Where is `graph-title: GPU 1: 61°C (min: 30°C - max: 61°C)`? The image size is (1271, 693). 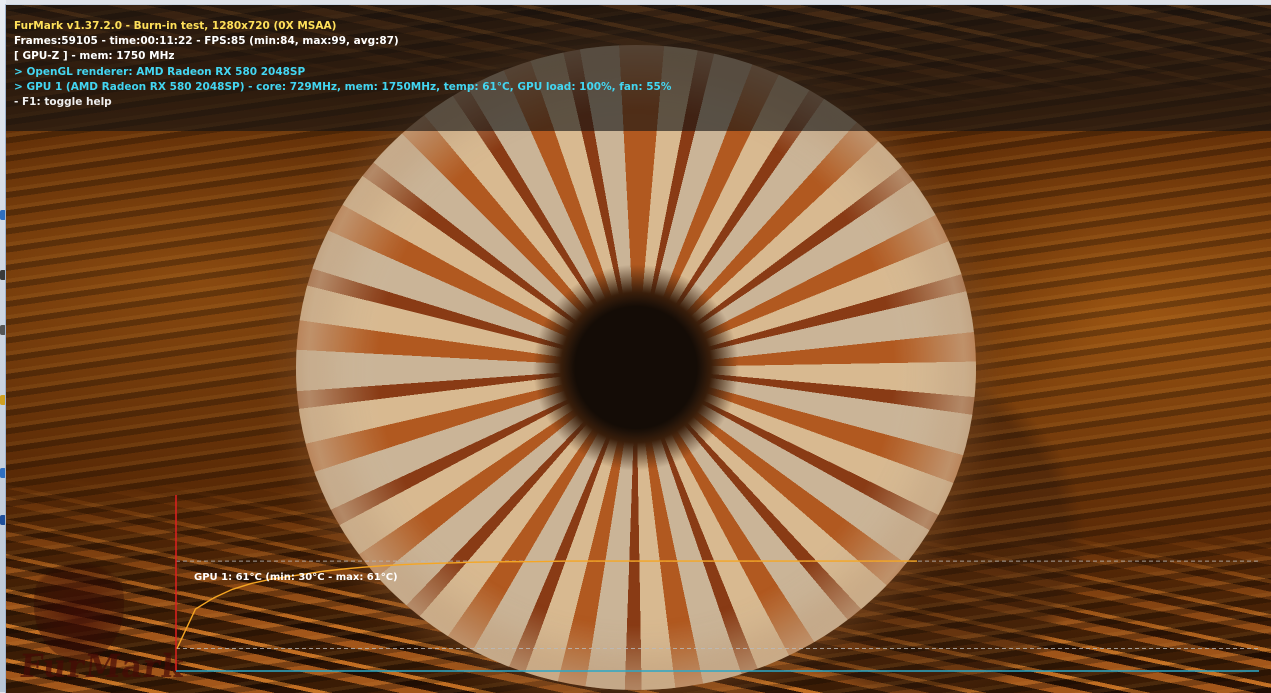 graph-title: GPU 1: 61°C (min: 30°C - max: 61°C) is located at coordinates (296, 577).